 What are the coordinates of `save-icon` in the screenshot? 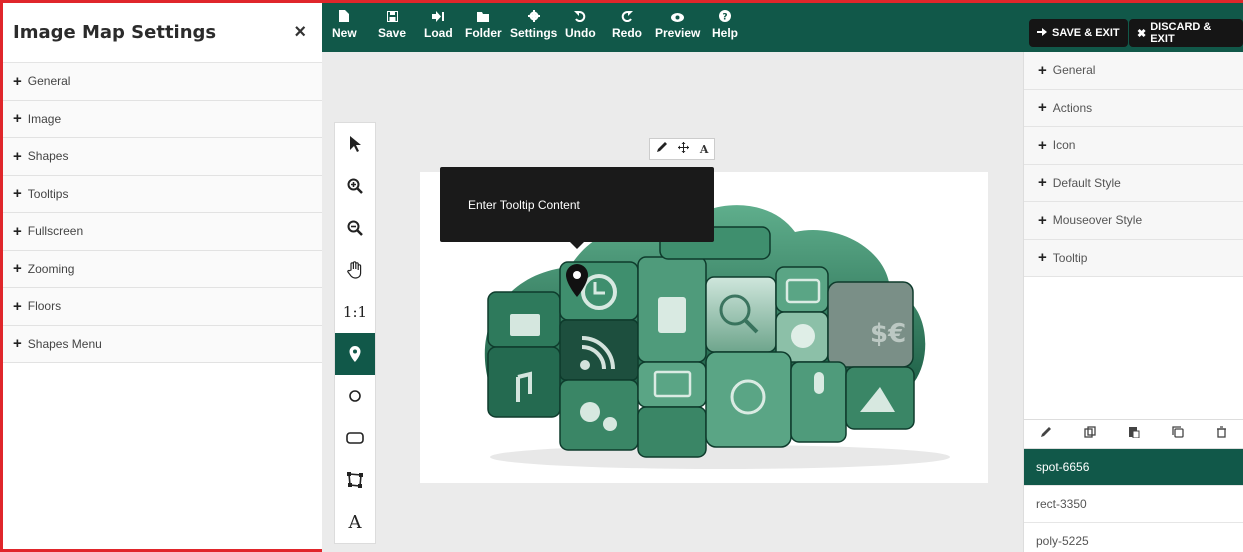 It's located at (392, 18).